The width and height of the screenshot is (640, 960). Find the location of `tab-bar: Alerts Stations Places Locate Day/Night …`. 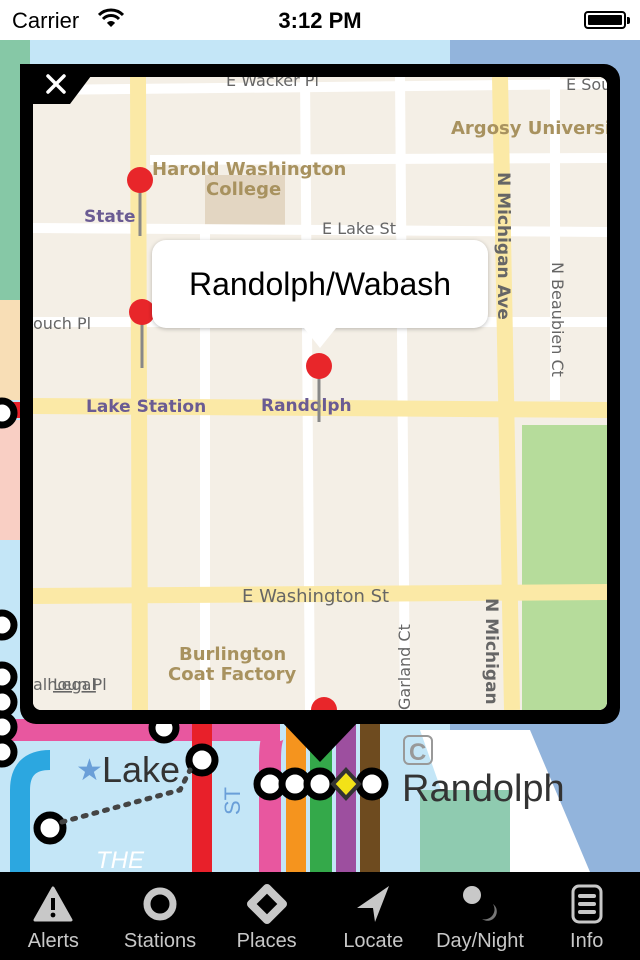

tab-bar: Alerts Stations Places Locate Day/Night … is located at coordinates (320, 916).